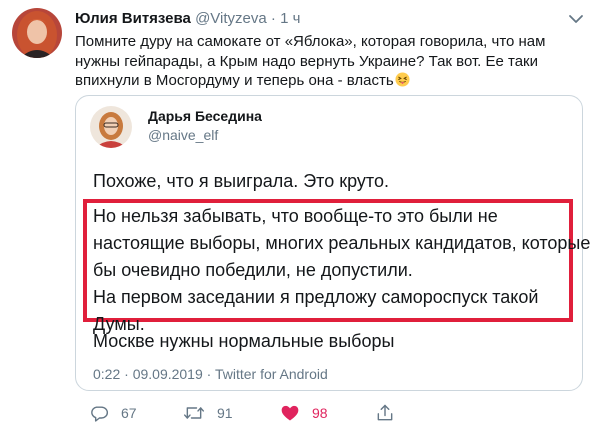  I want to click on retweet-button: 91, so click(208, 413).